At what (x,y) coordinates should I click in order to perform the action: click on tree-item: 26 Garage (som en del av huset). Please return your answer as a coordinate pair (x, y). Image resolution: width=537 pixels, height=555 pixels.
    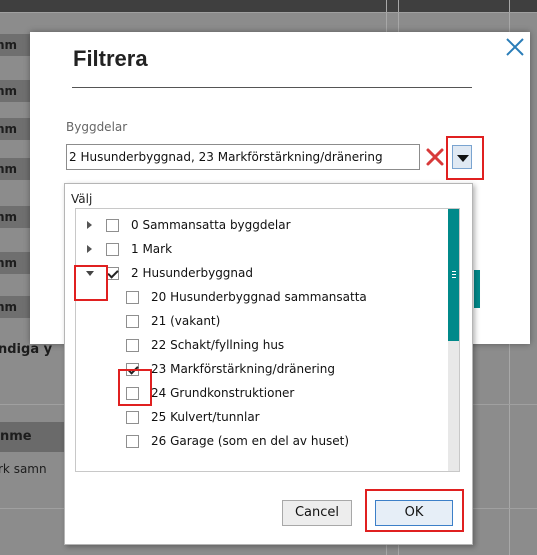
    Looking at the image, I should click on (261, 441).